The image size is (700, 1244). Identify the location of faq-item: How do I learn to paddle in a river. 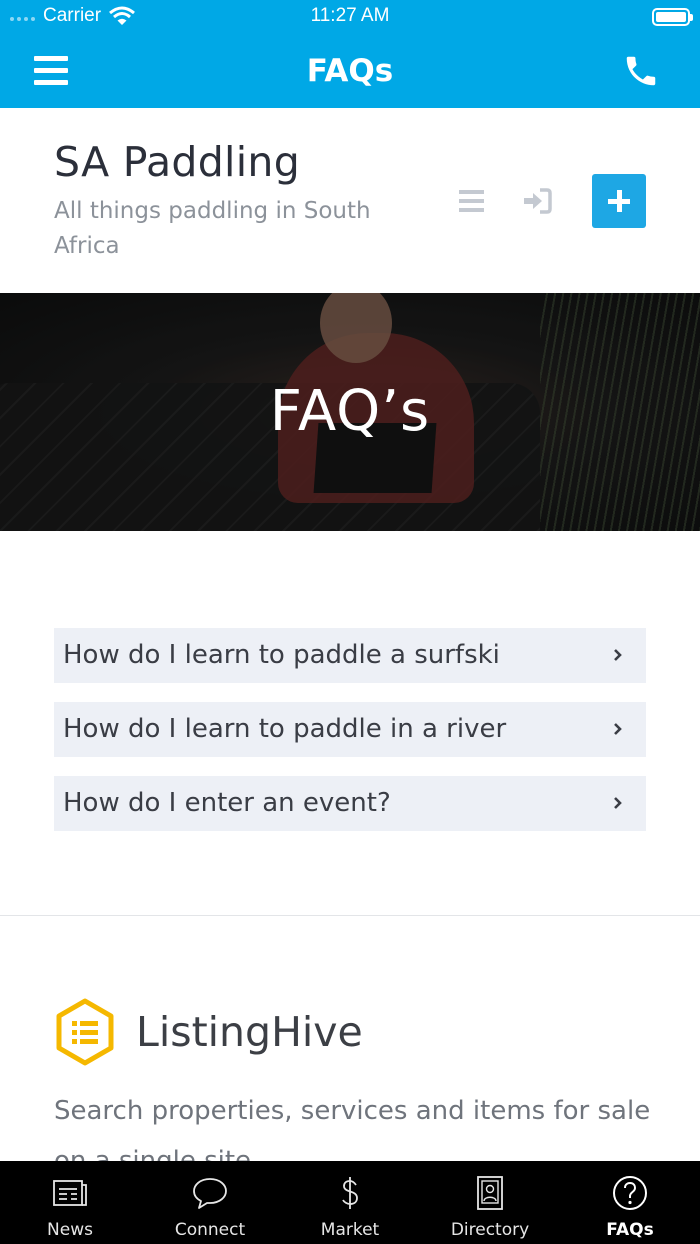
(350, 729).